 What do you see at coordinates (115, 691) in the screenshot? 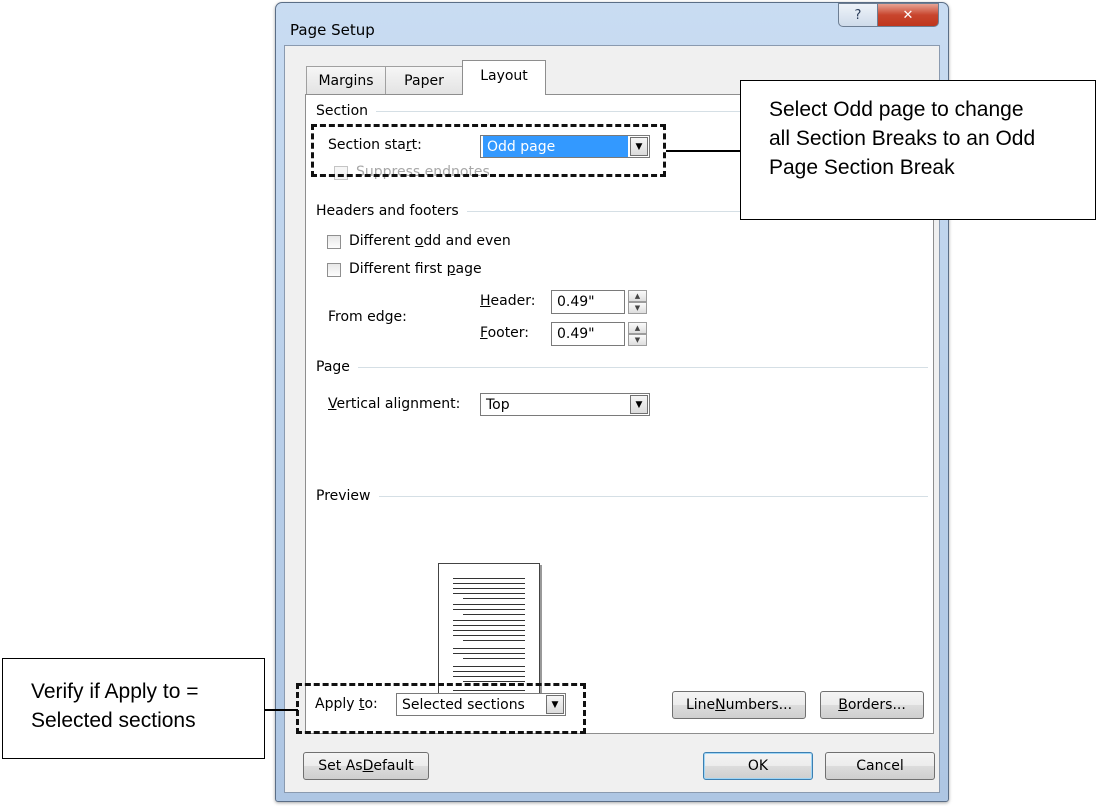
I see `left-callout-line: Verify if Apply to =` at bounding box center [115, 691].